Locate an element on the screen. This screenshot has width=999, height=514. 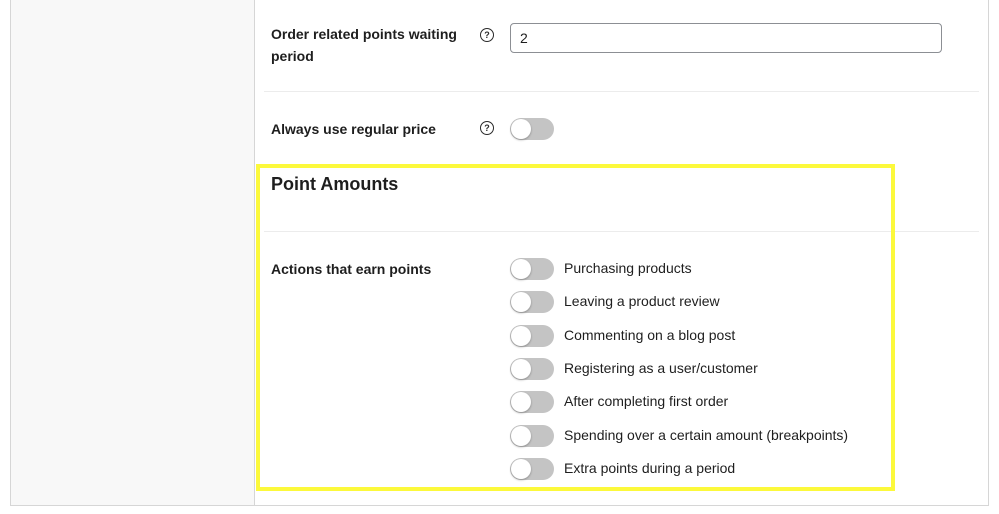
actions-label: Actions that earn points is located at coordinates (351, 269).